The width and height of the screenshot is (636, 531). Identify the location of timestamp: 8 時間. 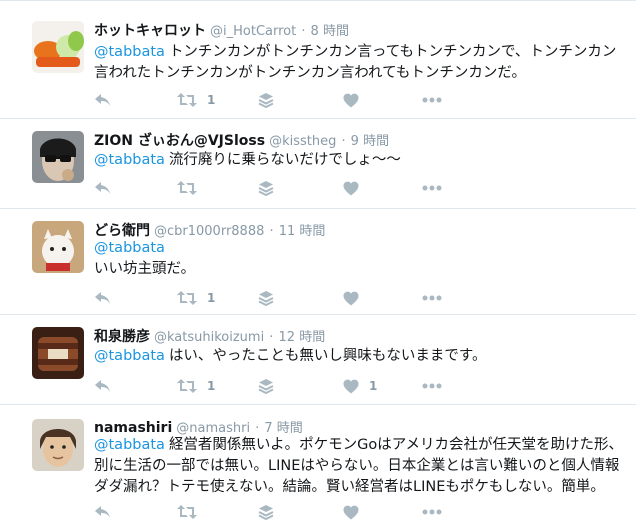
(330, 31).